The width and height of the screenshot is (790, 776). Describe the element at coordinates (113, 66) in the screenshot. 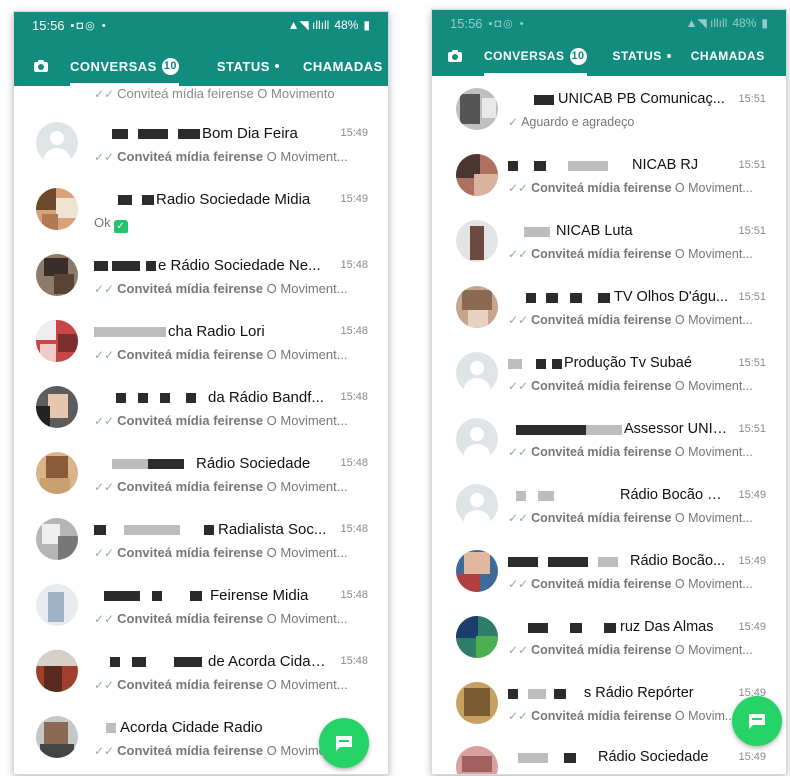

I see `tab-conversas-label: CONVERSAS` at that location.